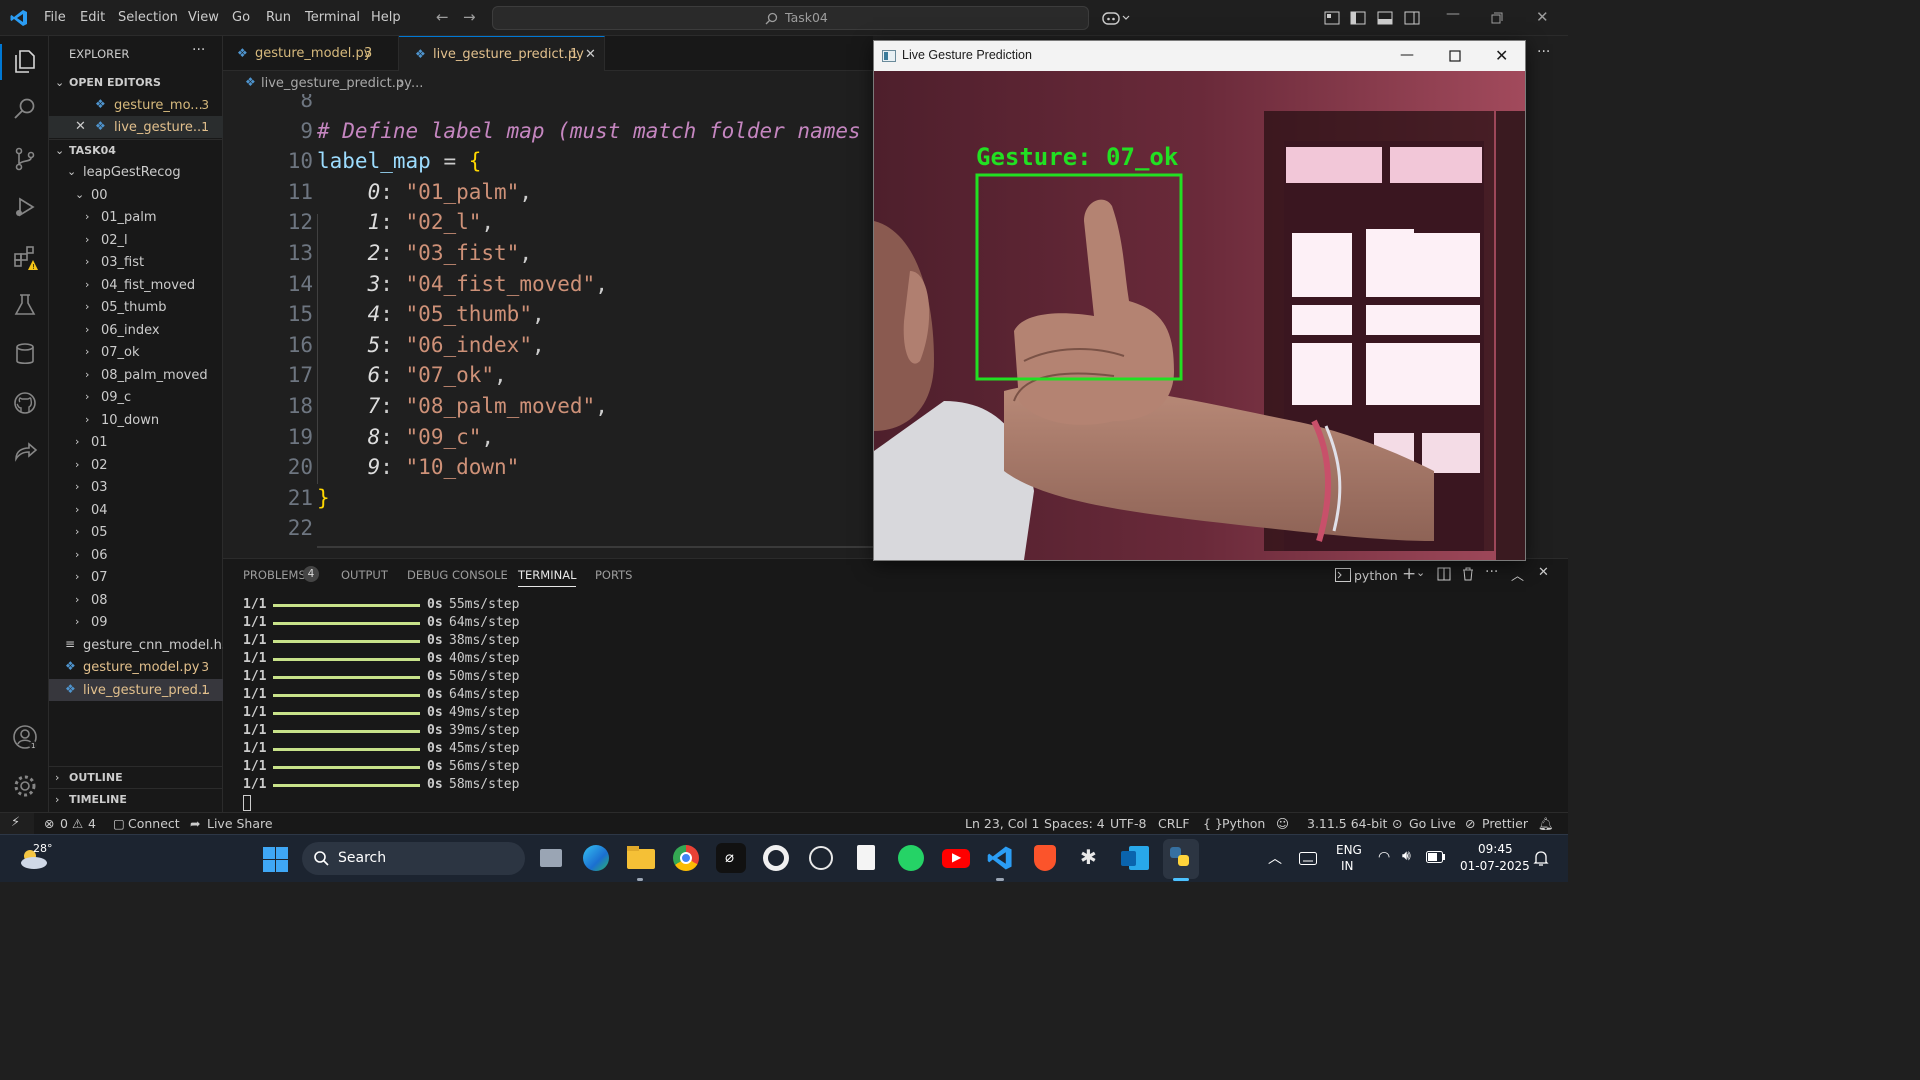  What do you see at coordinates (1420, 572) in the screenshot?
I see `chevron-down-icon: ⌄` at bounding box center [1420, 572].